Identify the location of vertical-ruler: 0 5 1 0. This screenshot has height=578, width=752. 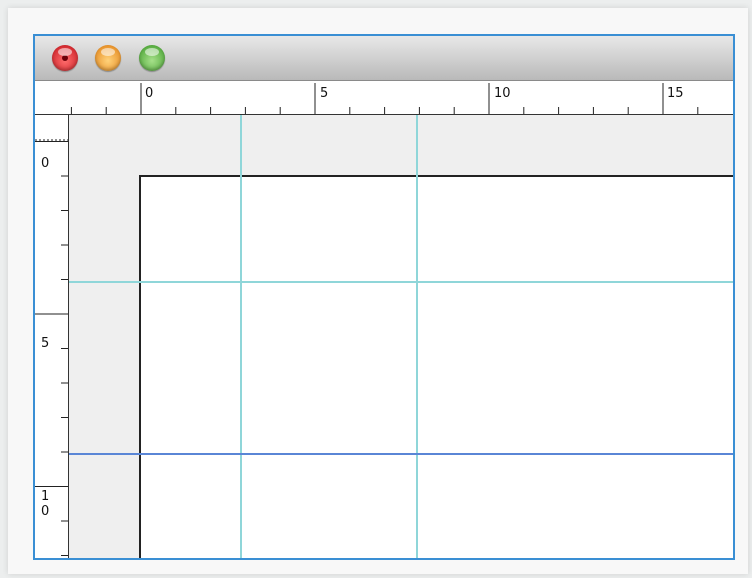
(52, 336).